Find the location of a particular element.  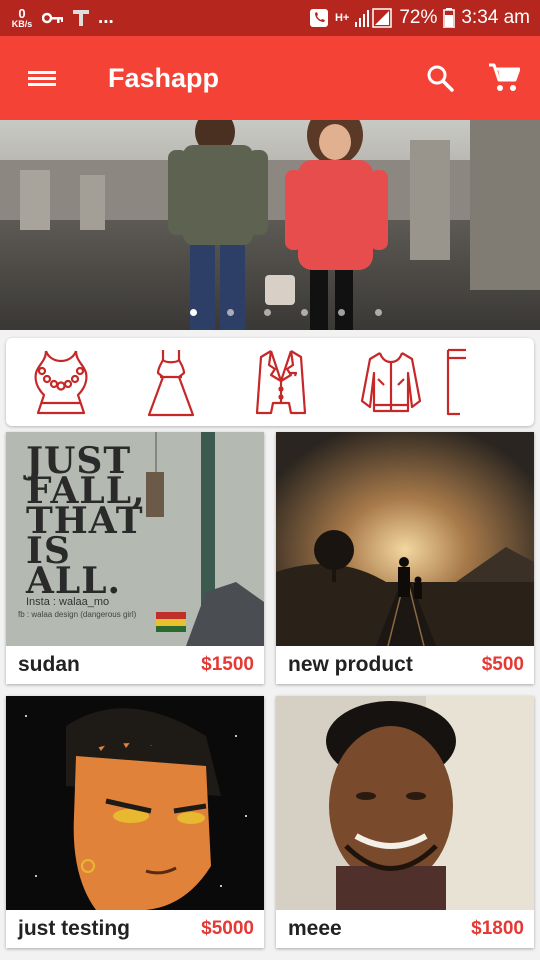

product-price: $500 is located at coordinates (502, 664).